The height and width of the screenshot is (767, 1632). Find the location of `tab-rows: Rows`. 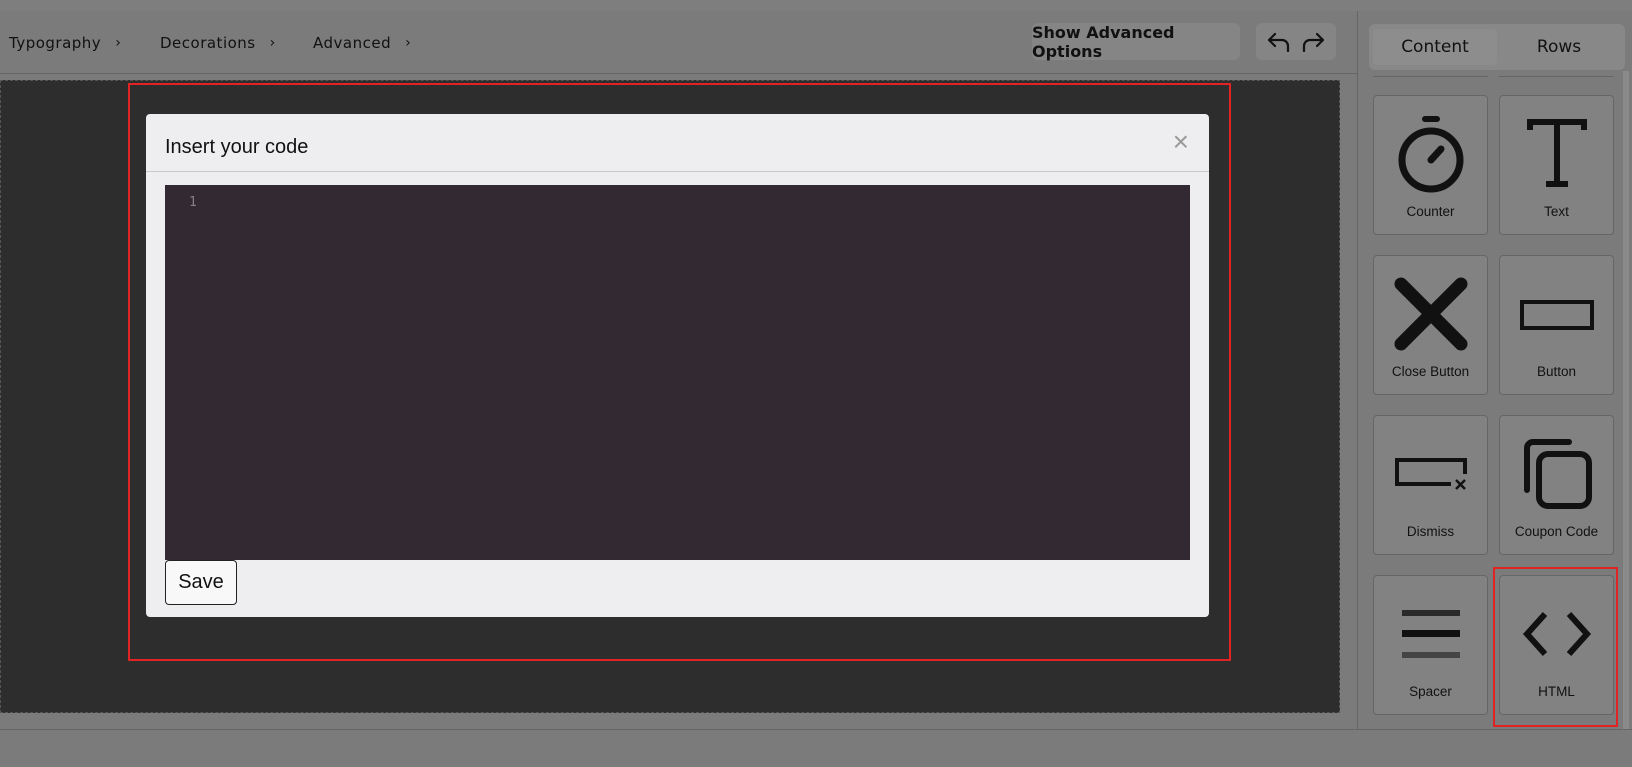

tab-rows: Rows is located at coordinates (1559, 47).